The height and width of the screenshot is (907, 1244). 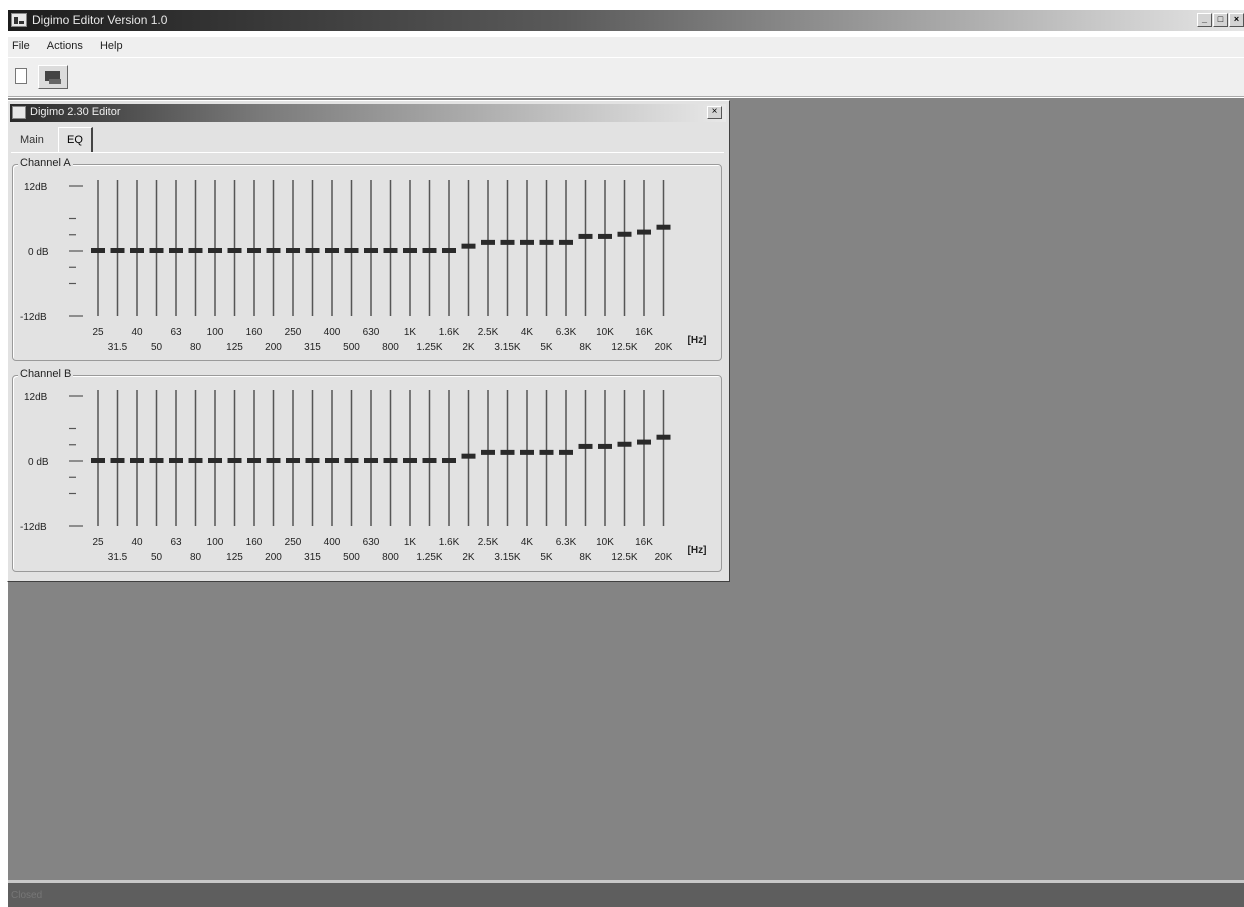 What do you see at coordinates (468, 347) in the screenshot?
I see `freq-label: 2K` at bounding box center [468, 347].